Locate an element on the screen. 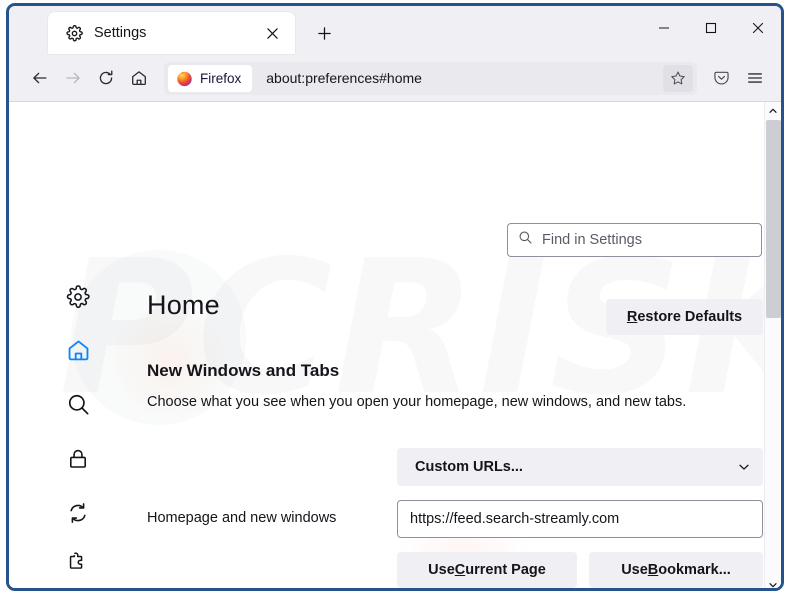  sync-icon is located at coordinates (78, 515).